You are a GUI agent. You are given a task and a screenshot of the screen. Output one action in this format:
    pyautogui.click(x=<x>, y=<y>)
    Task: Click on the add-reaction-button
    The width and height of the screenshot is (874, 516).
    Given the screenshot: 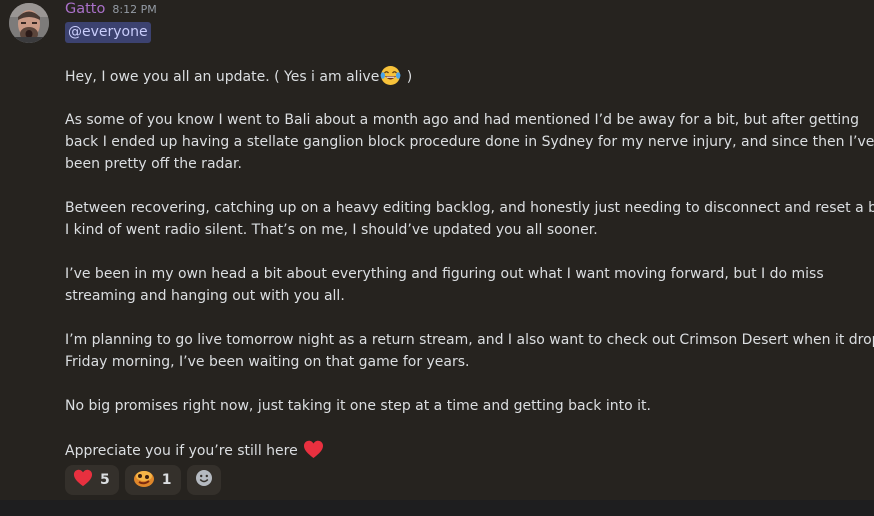 What is the action you would take?
    pyautogui.click(x=203, y=480)
    